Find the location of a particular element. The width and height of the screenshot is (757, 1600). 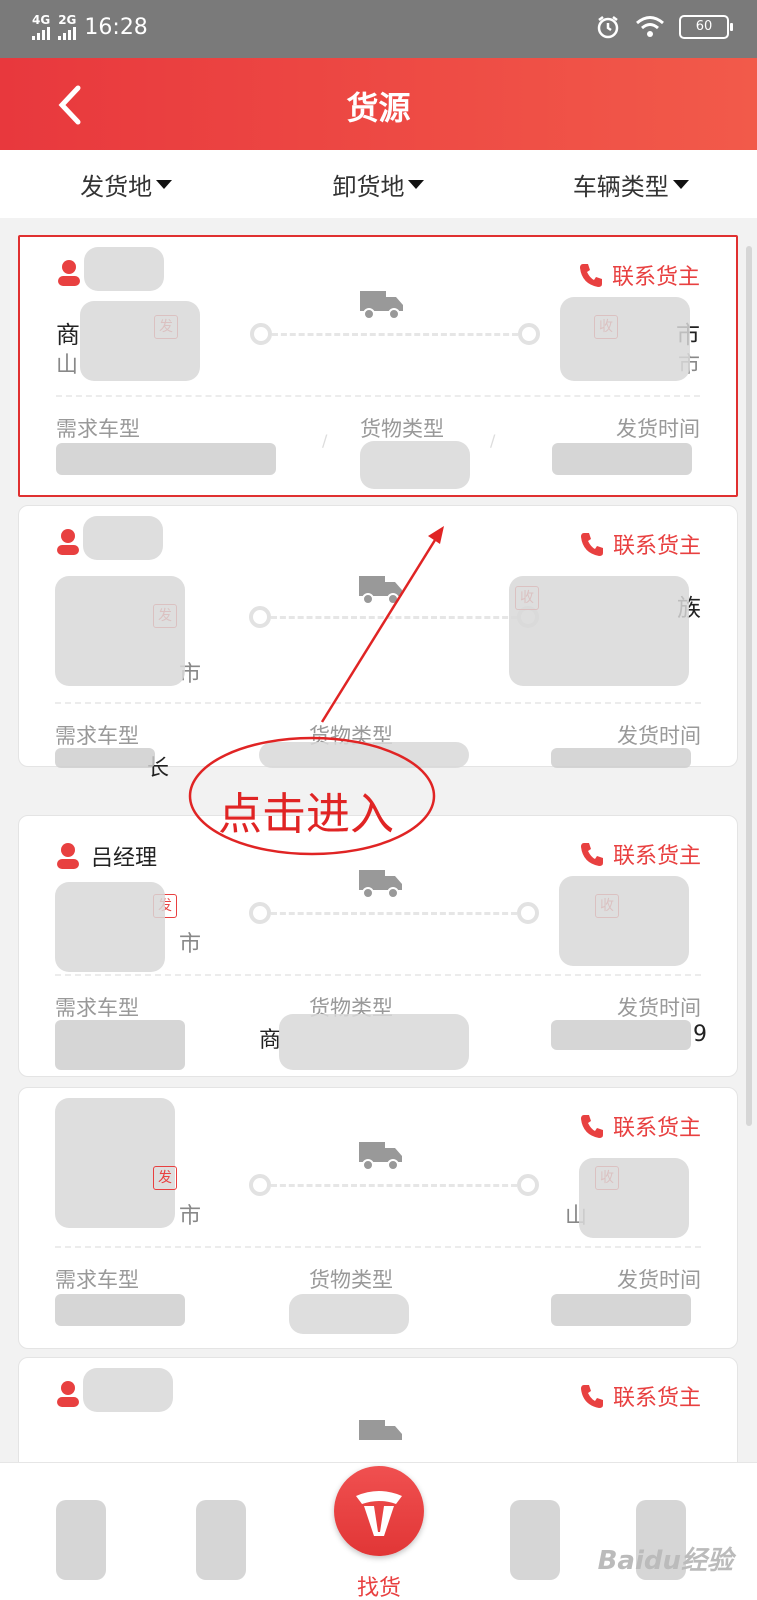

filter-vehicle-label: 车辆类型 is located at coordinates (620, 186).